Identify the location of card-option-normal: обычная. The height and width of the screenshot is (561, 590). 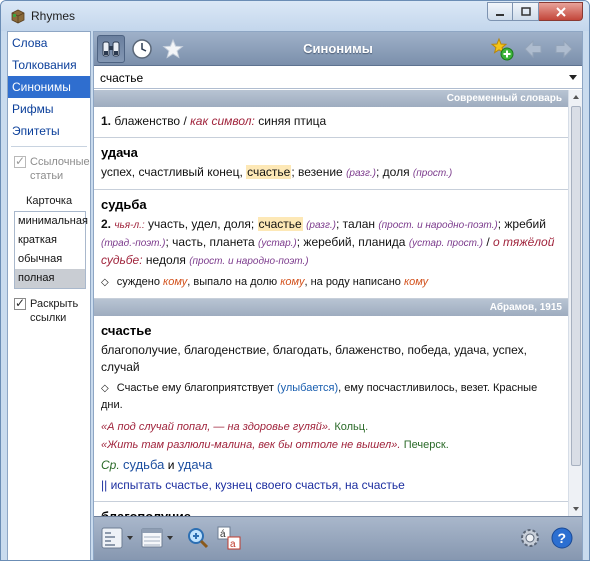
(50, 259).